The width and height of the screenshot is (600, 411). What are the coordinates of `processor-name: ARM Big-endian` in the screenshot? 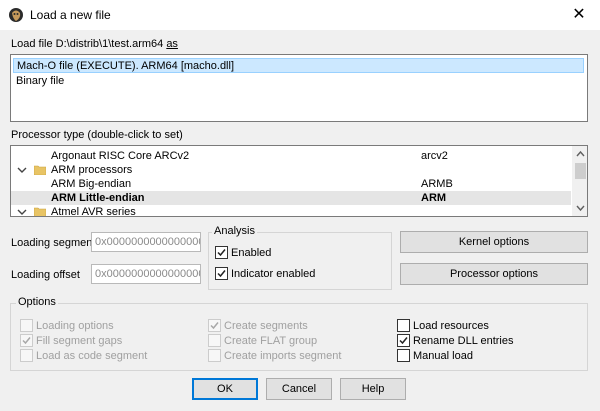 It's located at (91, 184).